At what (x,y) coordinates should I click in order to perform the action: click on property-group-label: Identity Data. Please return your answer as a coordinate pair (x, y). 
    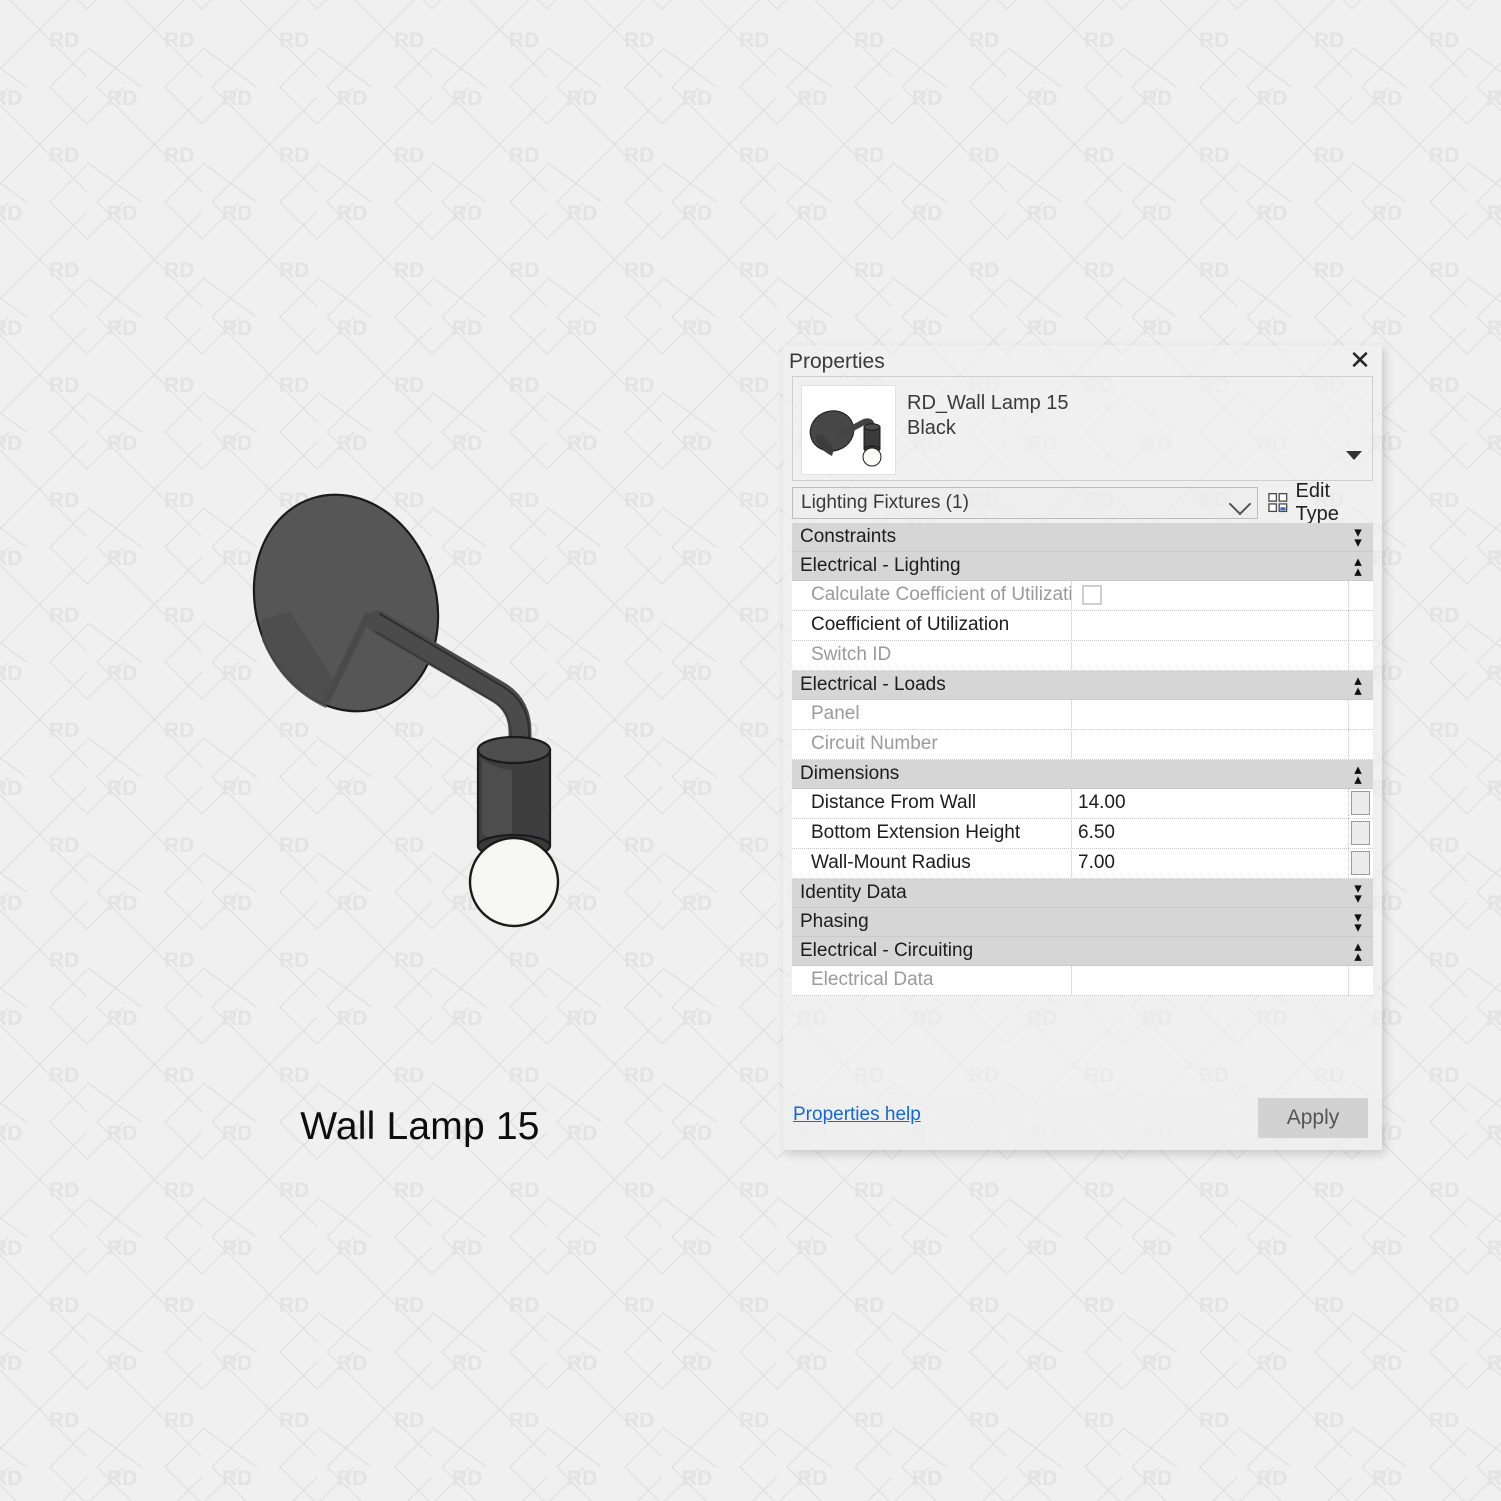
    Looking at the image, I should click on (853, 892).